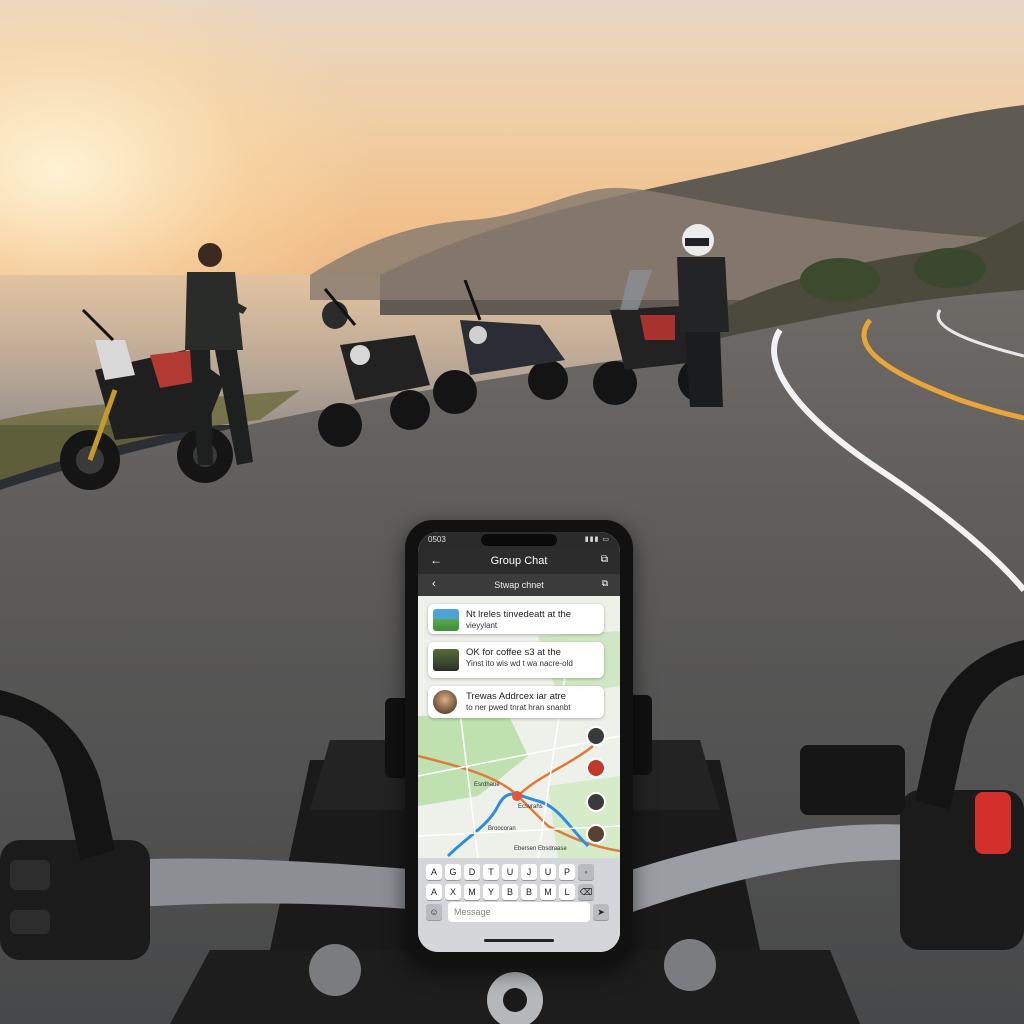 This screenshot has height=1024, width=1024. Describe the element at coordinates (502, 829) in the screenshot. I see `map-label: Broocoran` at that location.